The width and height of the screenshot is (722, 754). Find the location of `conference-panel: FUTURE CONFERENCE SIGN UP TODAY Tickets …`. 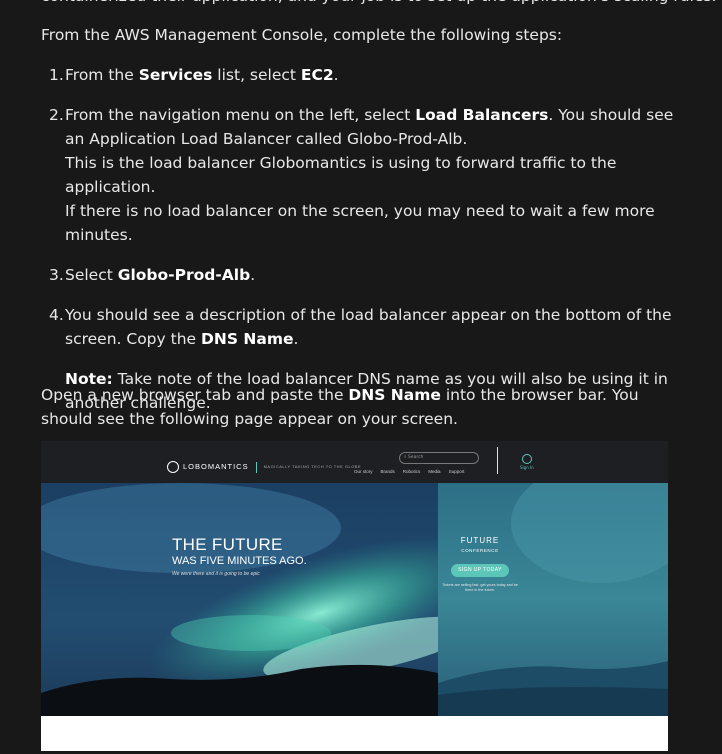

conference-panel: FUTURE CONFERENCE SIGN UP TODAY Tickets … is located at coordinates (480, 564).